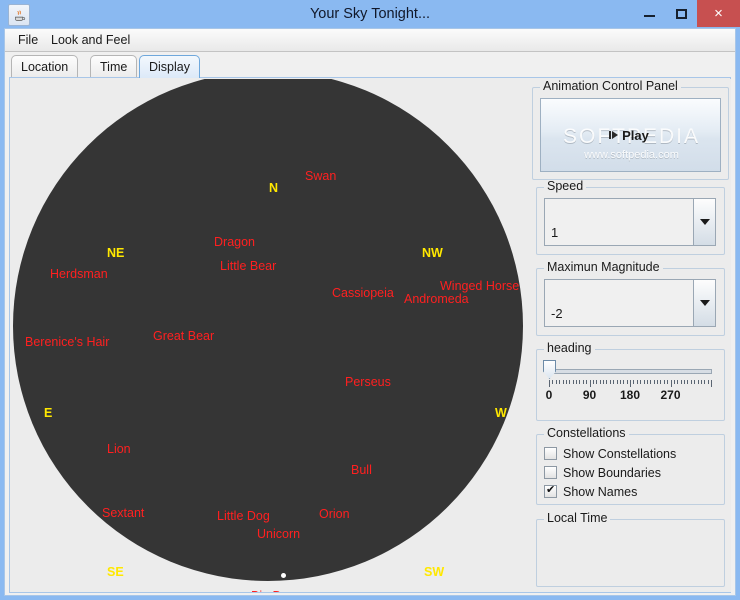  I want to click on star-point, so click(283, 575).